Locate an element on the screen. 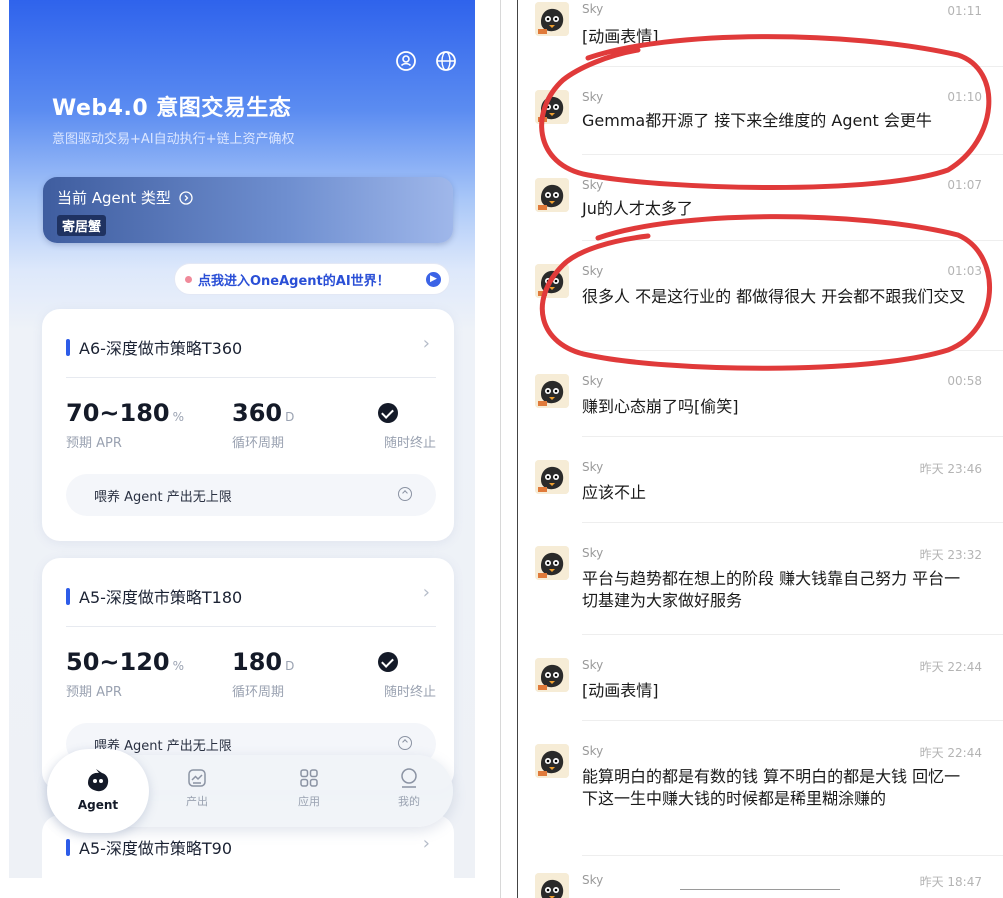 The width and height of the screenshot is (1003, 898). arrow-right-icon: ▶ is located at coordinates (433, 279).